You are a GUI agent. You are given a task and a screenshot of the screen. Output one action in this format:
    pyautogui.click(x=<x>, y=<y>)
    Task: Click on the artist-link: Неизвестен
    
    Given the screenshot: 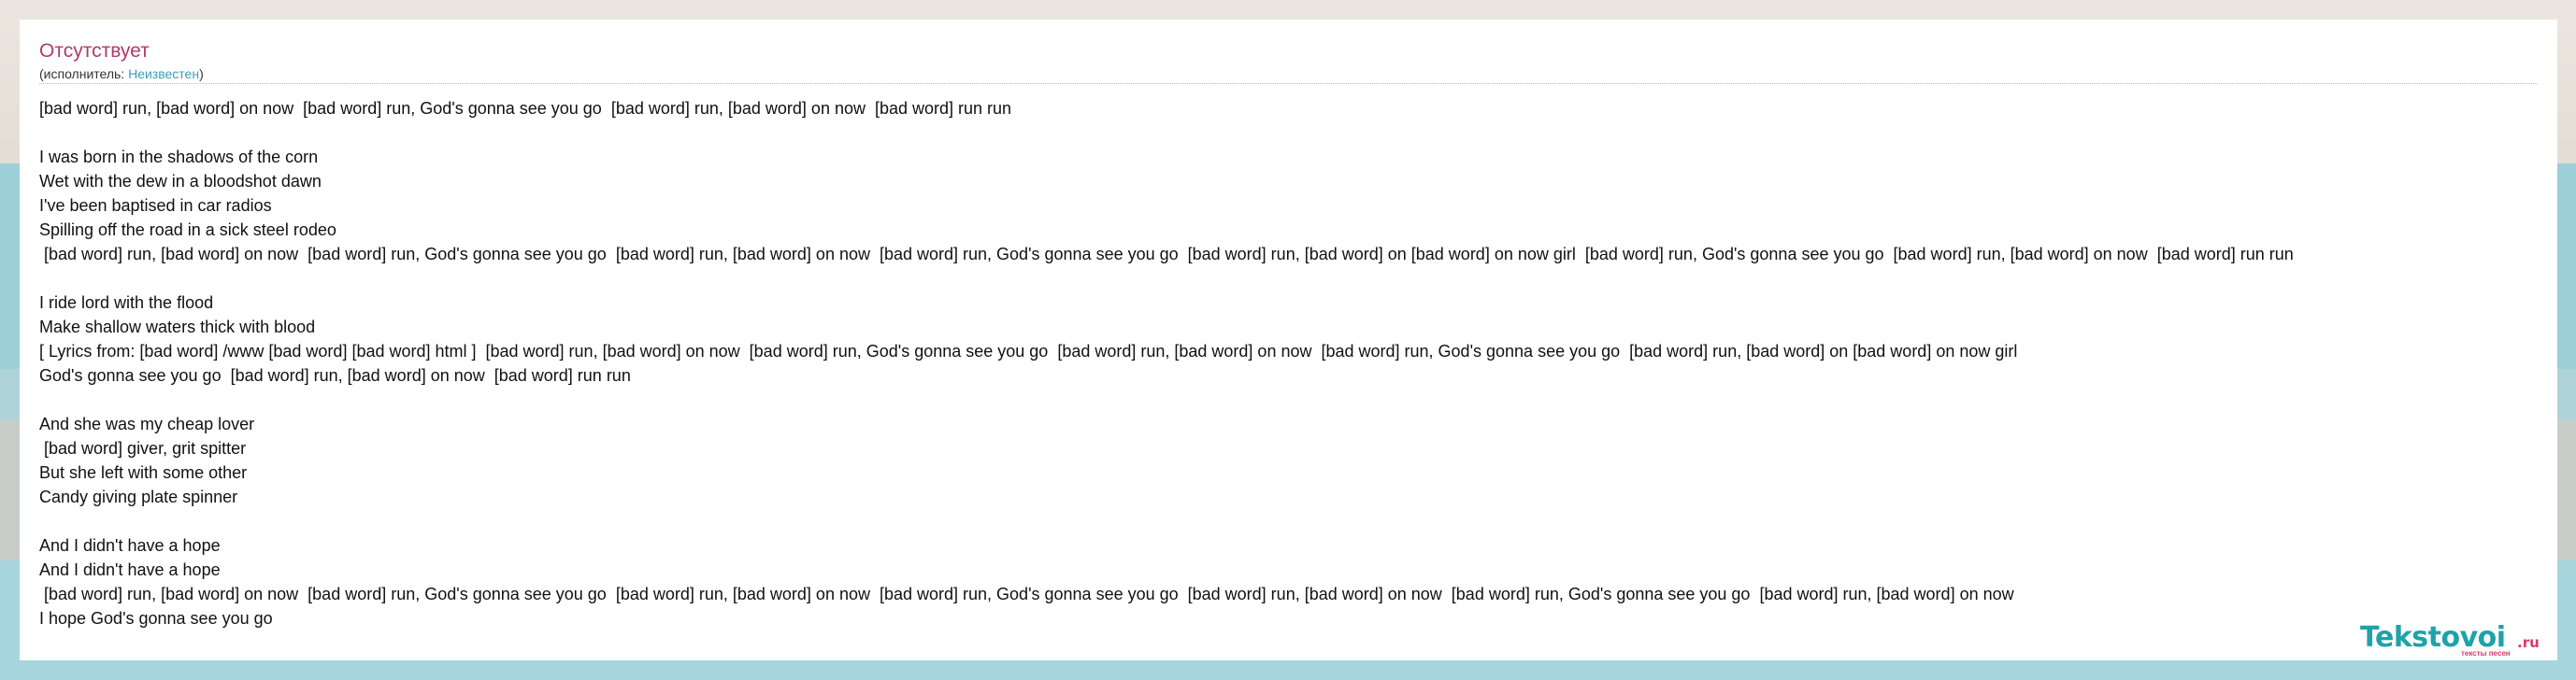 What is the action you would take?
    pyautogui.click(x=163, y=73)
    